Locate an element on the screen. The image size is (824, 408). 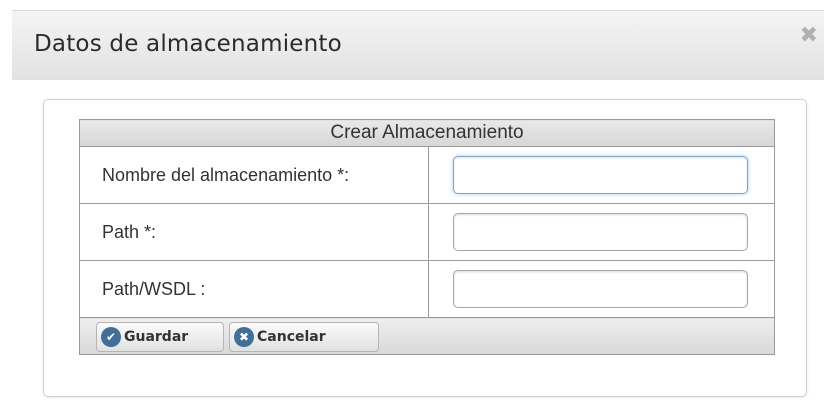
wsdl-cell is located at coordinates (601, 289).